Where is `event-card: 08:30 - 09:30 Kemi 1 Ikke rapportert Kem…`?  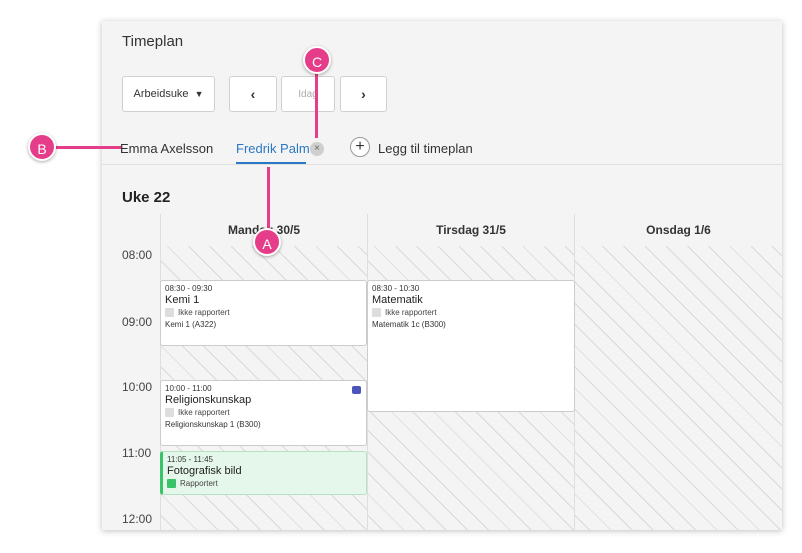 event-card: 08:30 - 09:30 Kemi 1 Ikke rapportert Kem… is located at coordinates (263, 313).